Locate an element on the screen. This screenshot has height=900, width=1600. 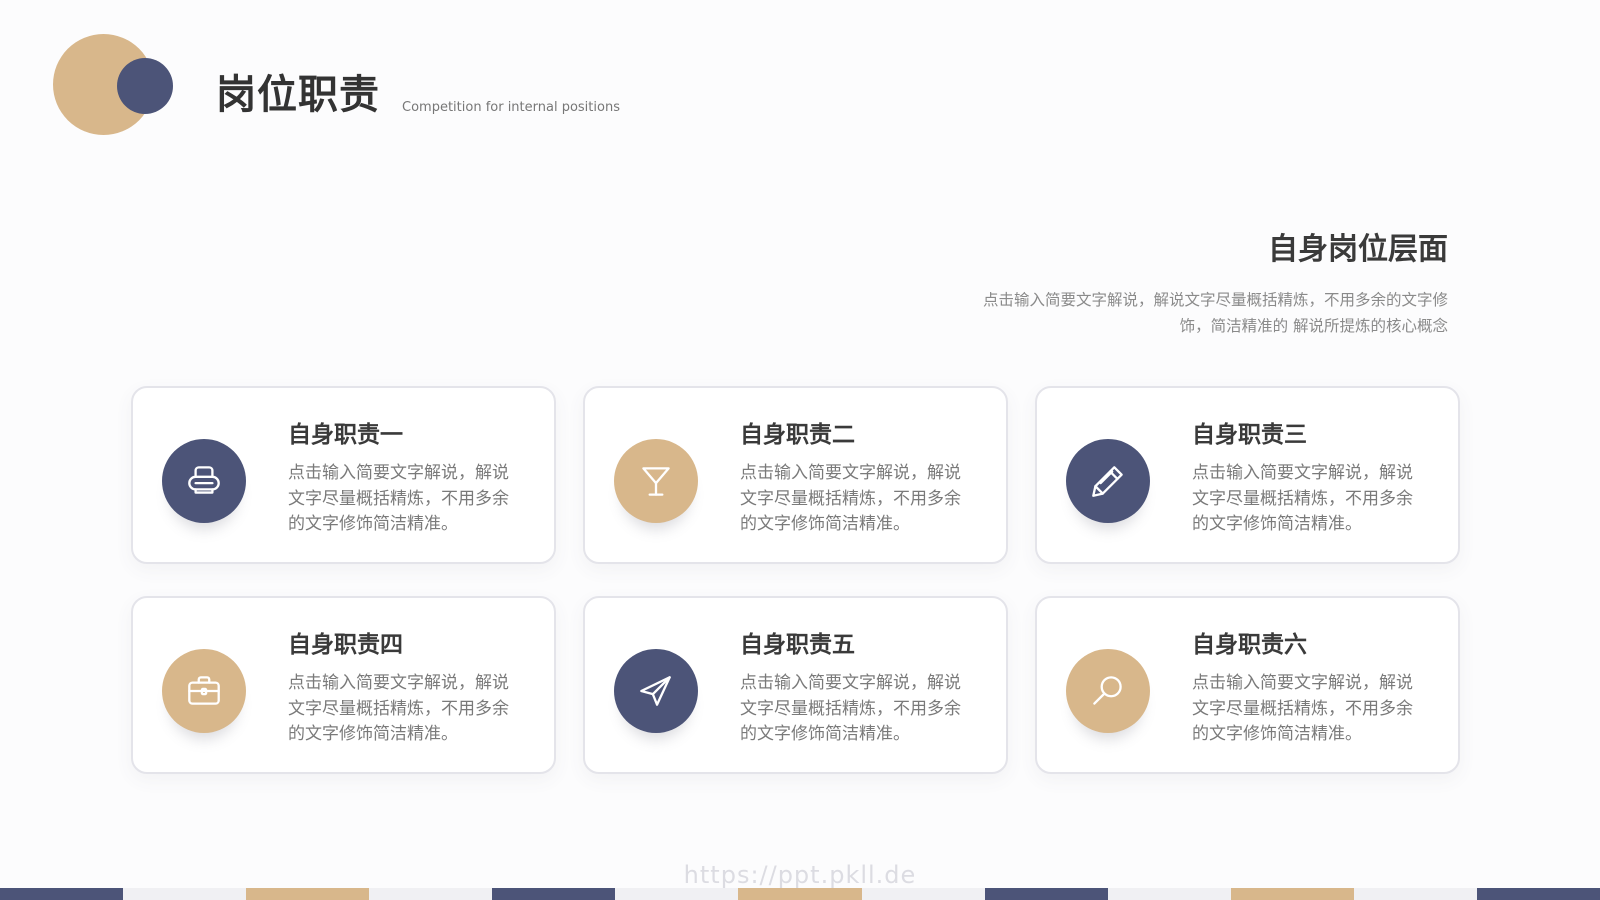
card-title: 自身职责四 is located at coordinates (345, 645).